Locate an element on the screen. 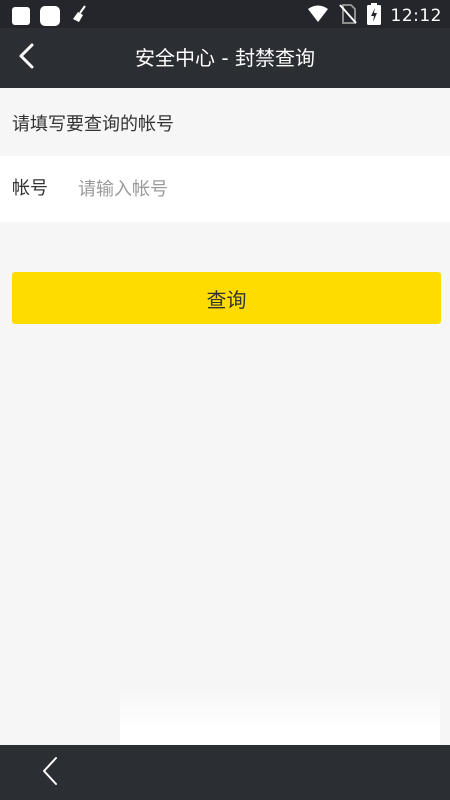 The width and height of the screenshot is (450, 800). broom-icon is located at coordinates (80, 16).